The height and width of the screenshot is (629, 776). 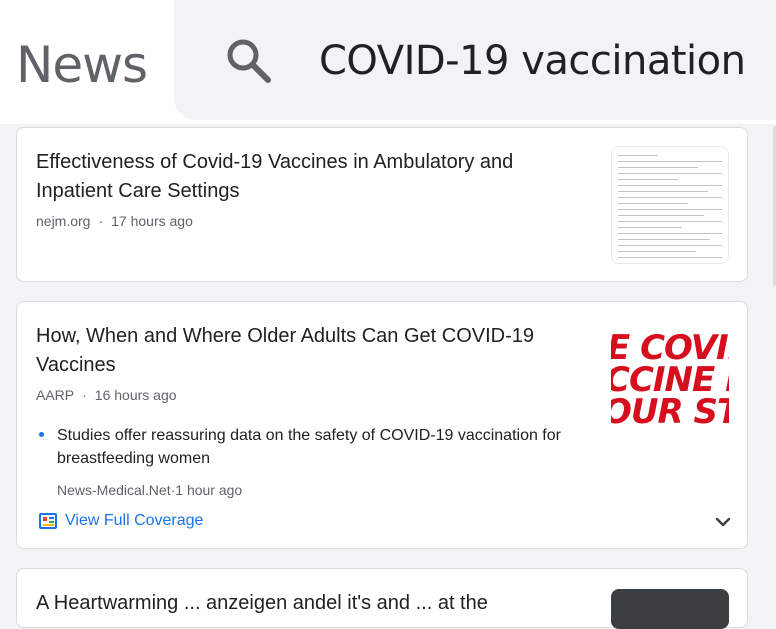 I want to click on view-full-coverage-button: View Full Coverage, so click(x=121, y=521).